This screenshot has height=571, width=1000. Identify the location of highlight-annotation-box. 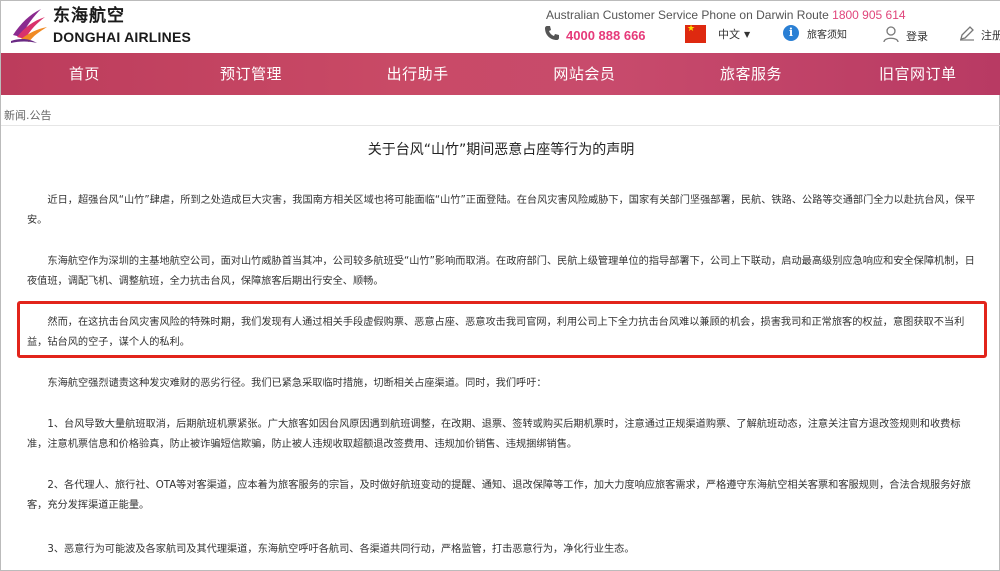
(502, 329).